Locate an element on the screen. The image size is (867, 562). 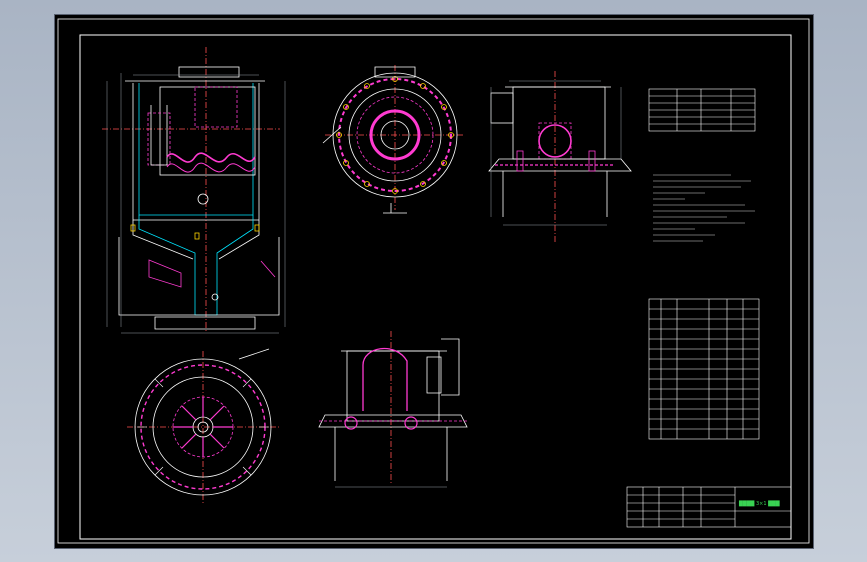
spec-table is located at coordinates (702, 110).